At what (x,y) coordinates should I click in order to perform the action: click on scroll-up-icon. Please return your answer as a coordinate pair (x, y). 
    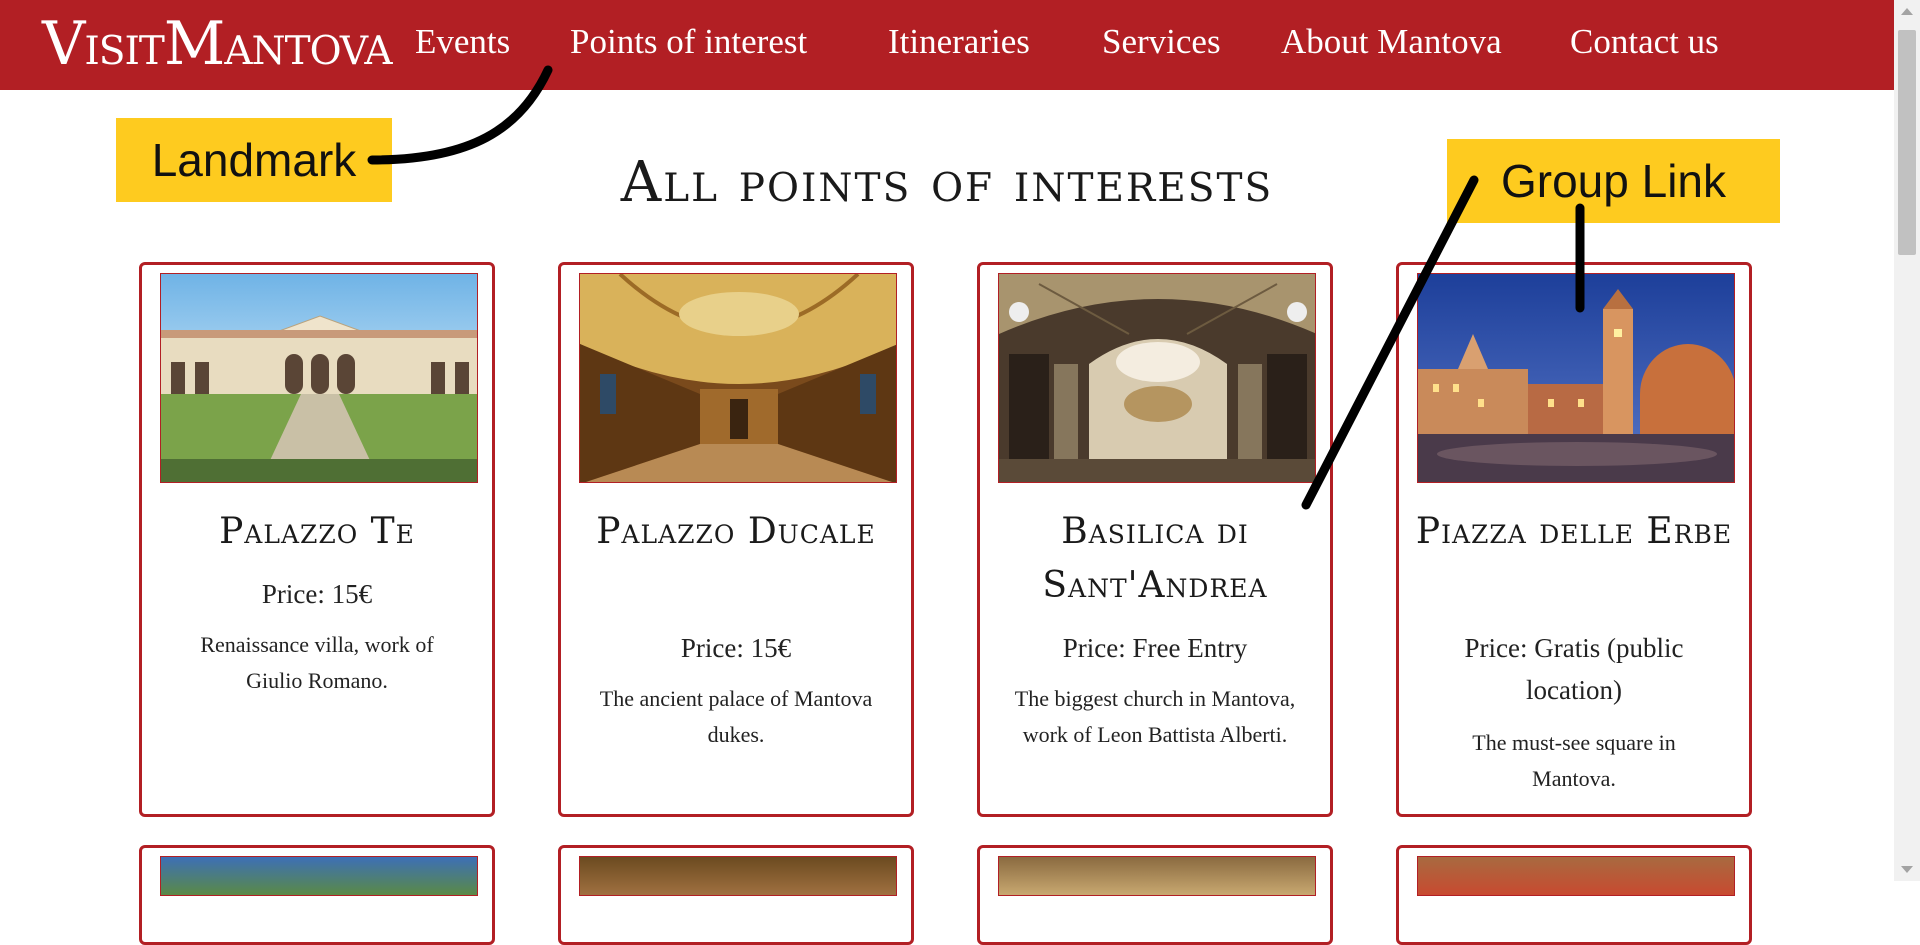
    Looking at the image, I should click on (1907, 11).